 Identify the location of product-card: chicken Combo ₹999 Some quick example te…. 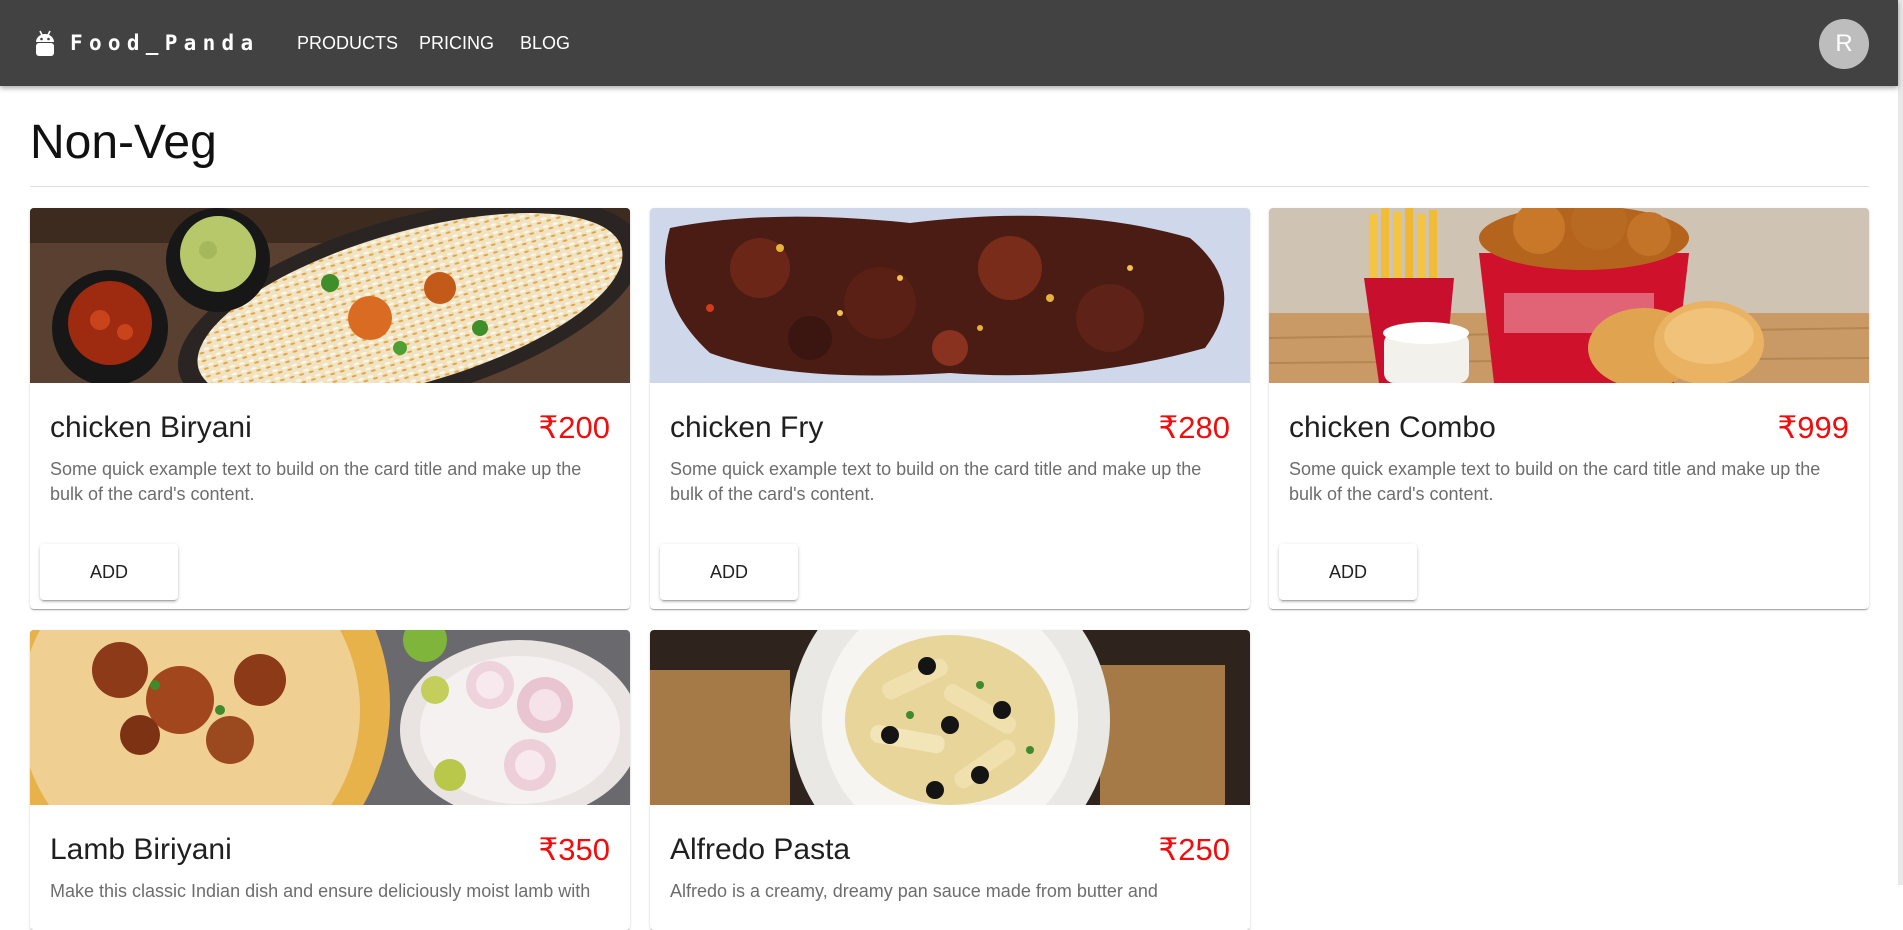
(1569, 408).